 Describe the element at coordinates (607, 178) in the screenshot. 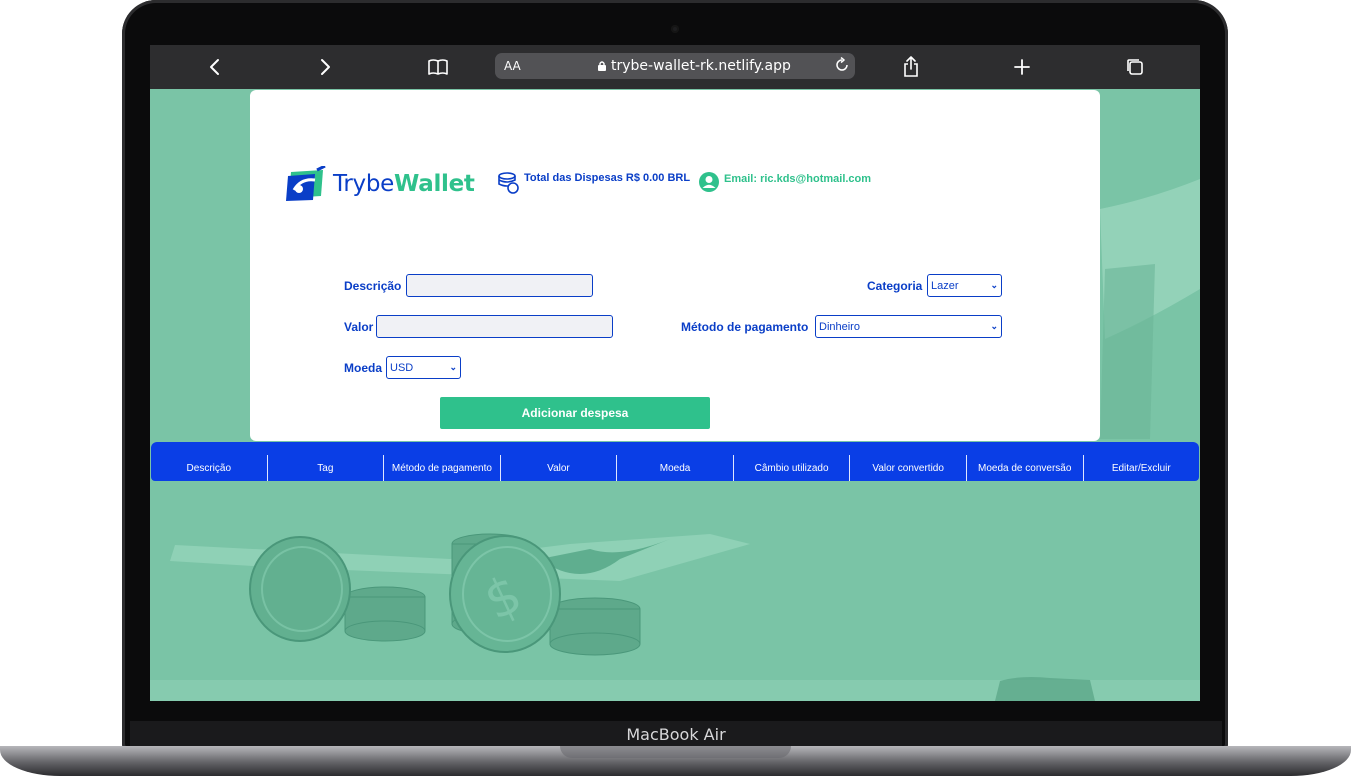

I see `total-expenses-text: Total das Dispesas R$ 0.00 BRL` at that location.